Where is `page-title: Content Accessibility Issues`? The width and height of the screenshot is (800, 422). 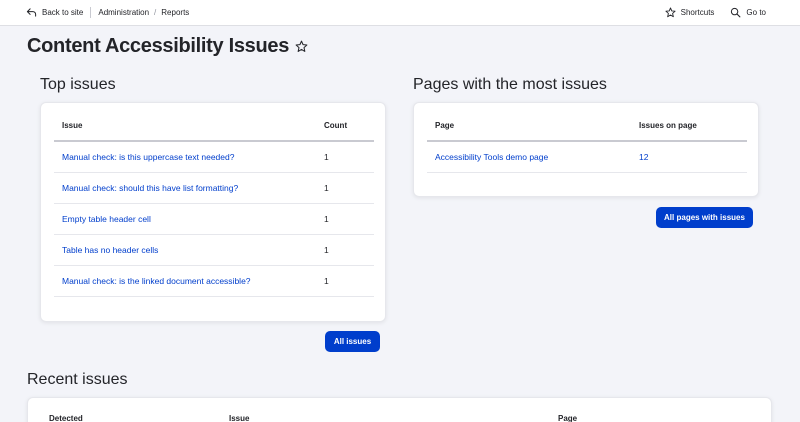 page-title: Content Accessibility Issues is located at coordinates (167, 46).